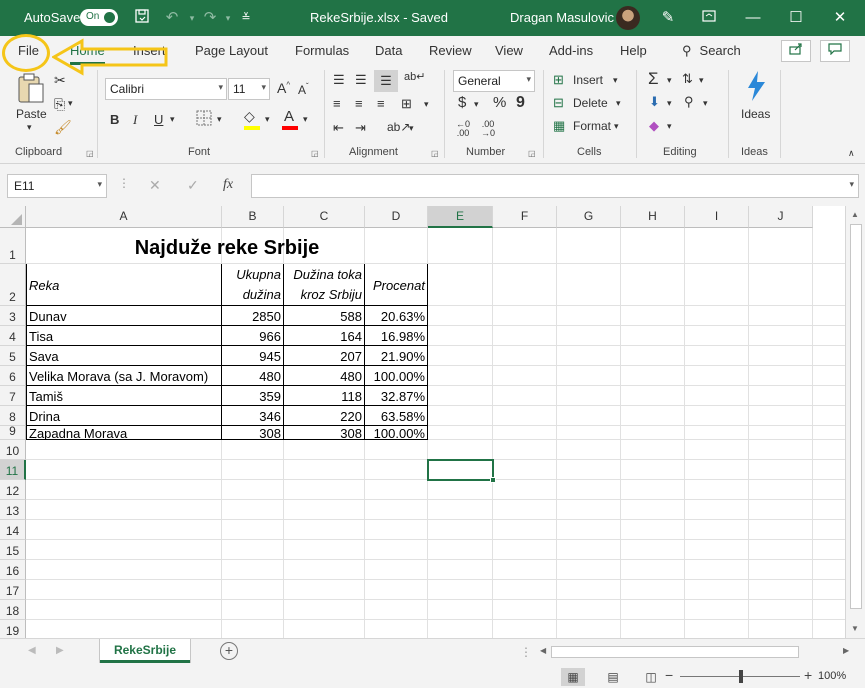  What do you see at coordinates (462, 102) in the screenshot?
I see `currency-icon: $` at bounding box center [462, 102].